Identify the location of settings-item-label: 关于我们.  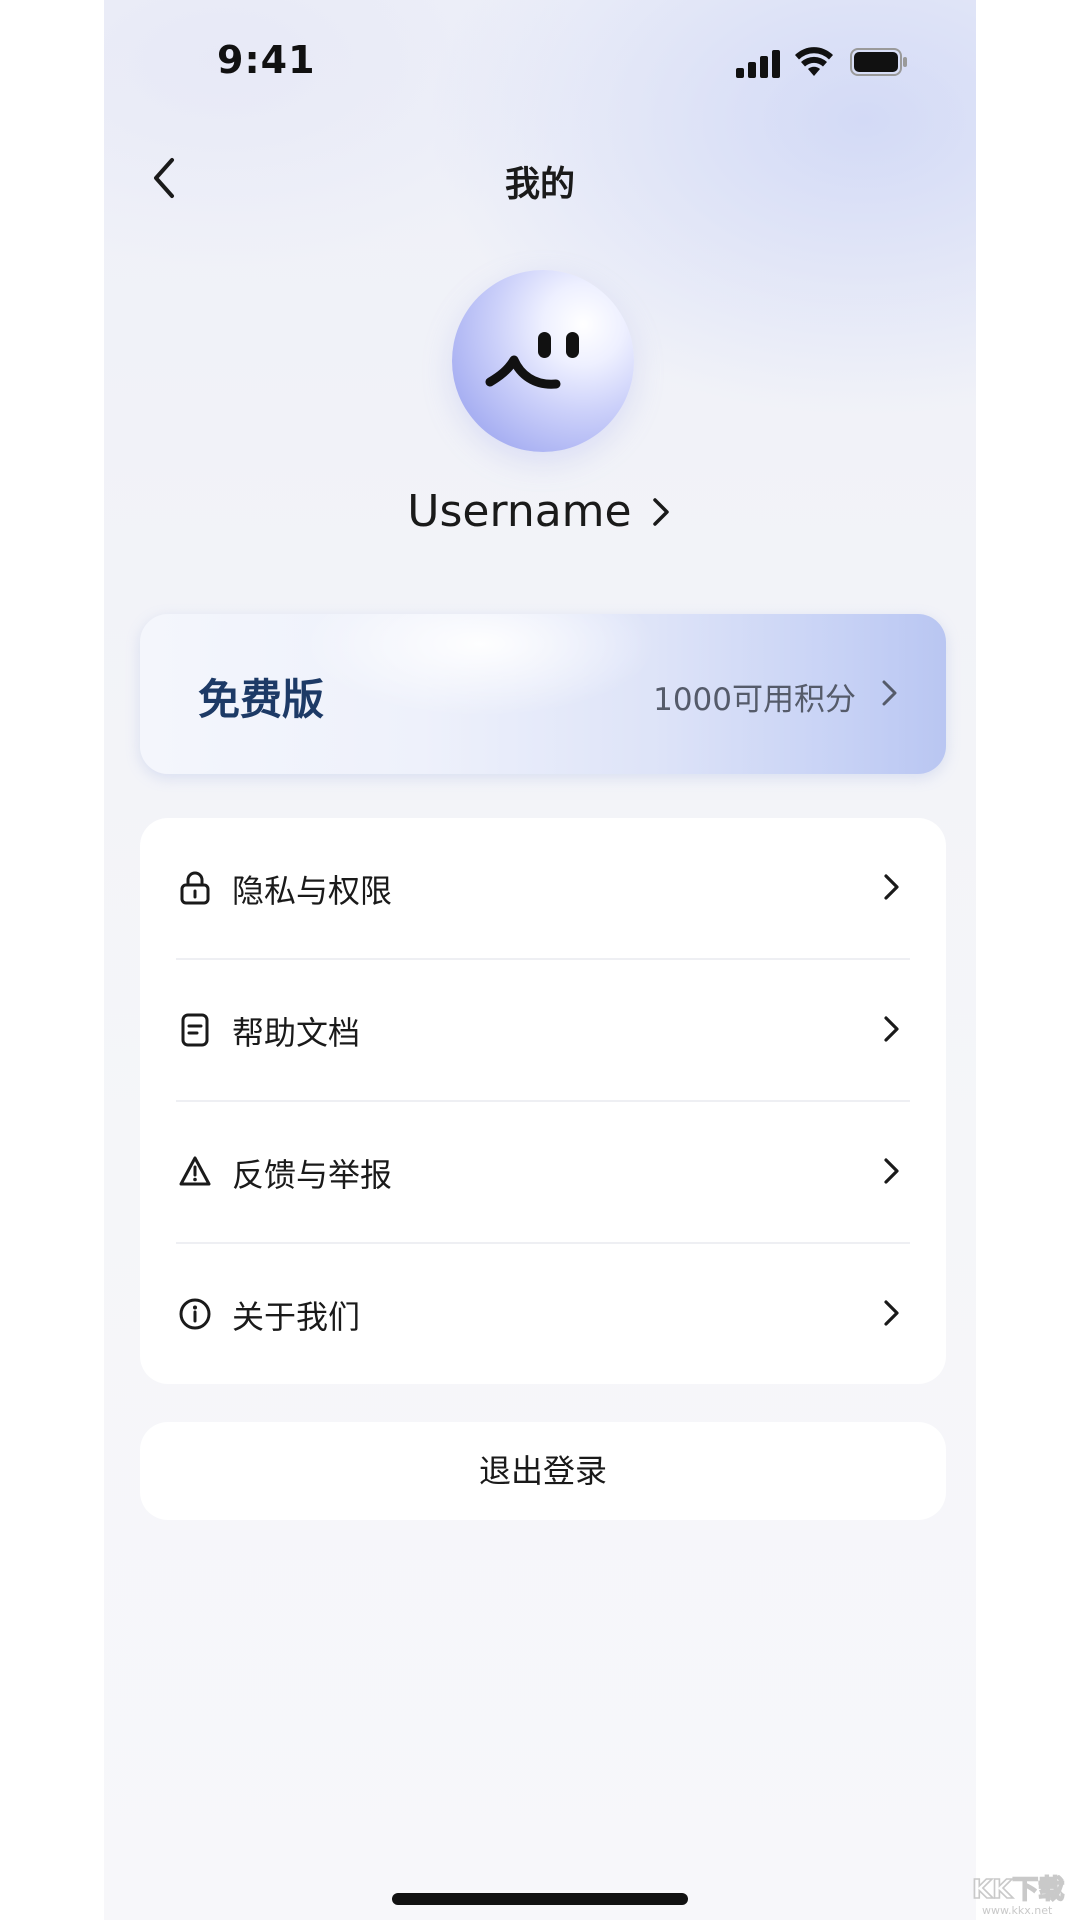
(296, 1317).